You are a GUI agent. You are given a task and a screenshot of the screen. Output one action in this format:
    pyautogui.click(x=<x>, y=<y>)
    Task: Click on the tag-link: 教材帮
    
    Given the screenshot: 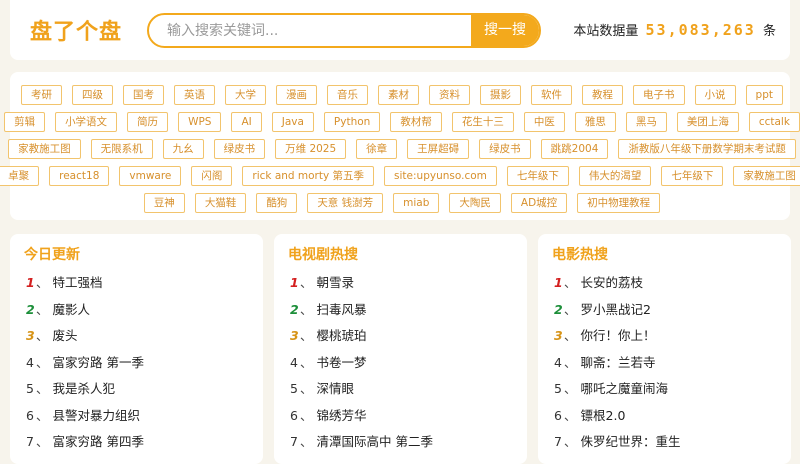 What is the action you would take?
    pyautogui.click(x=416, y=121)
    